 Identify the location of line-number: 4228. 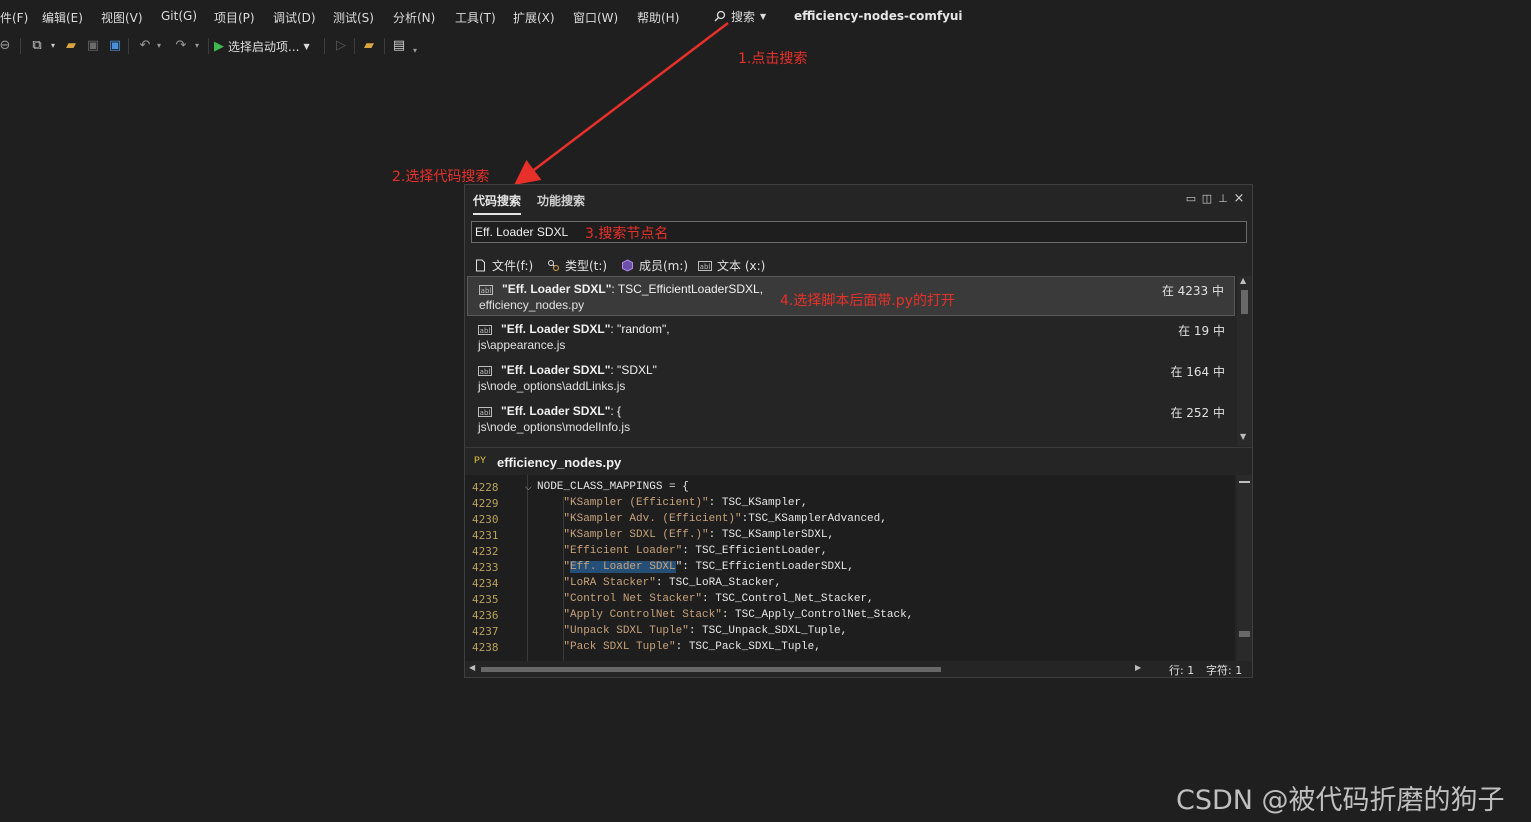
(485, 487).